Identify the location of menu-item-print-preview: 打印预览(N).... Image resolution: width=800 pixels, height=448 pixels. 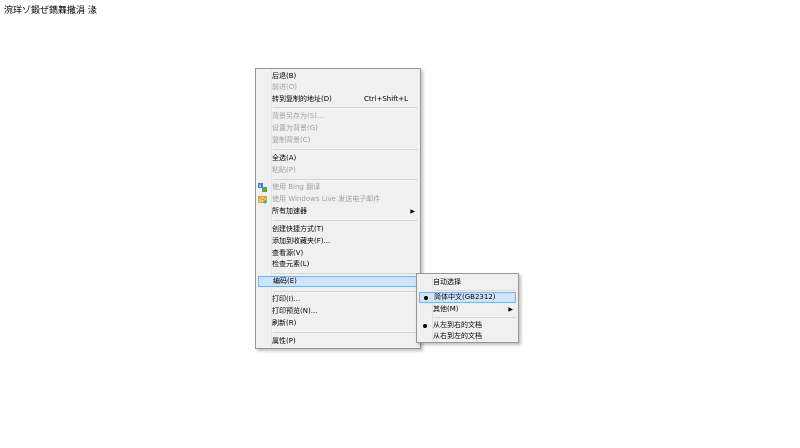
(338, 311).